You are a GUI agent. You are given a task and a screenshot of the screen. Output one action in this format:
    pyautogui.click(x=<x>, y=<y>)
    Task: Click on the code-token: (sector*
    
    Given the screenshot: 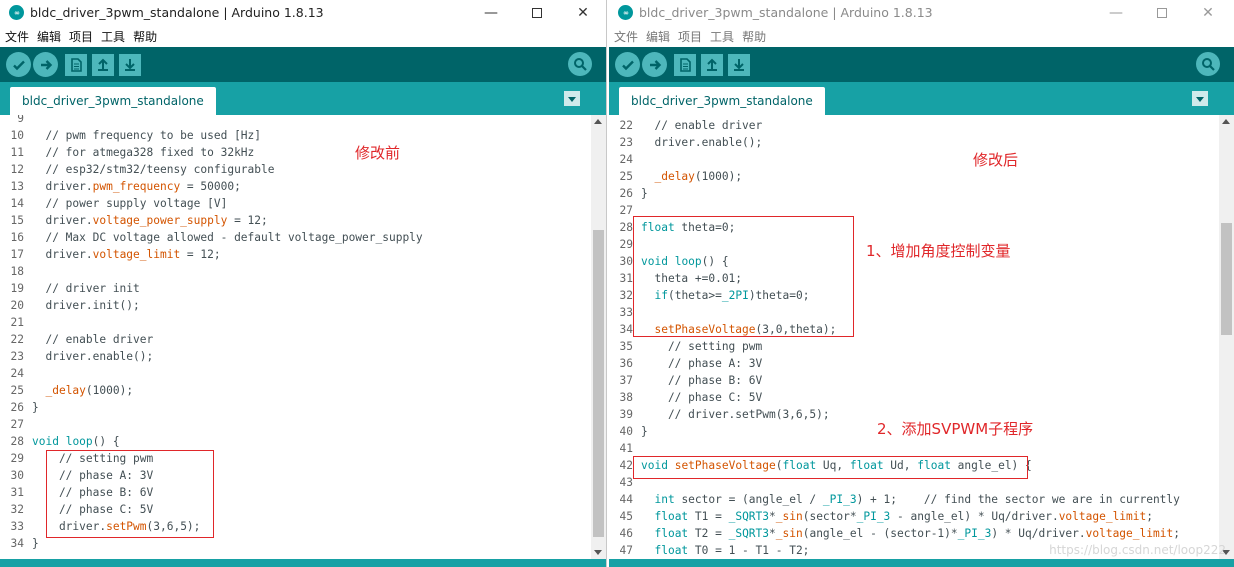 What is the action you would take?
    pyautogui.click(x=829, y=516)
    